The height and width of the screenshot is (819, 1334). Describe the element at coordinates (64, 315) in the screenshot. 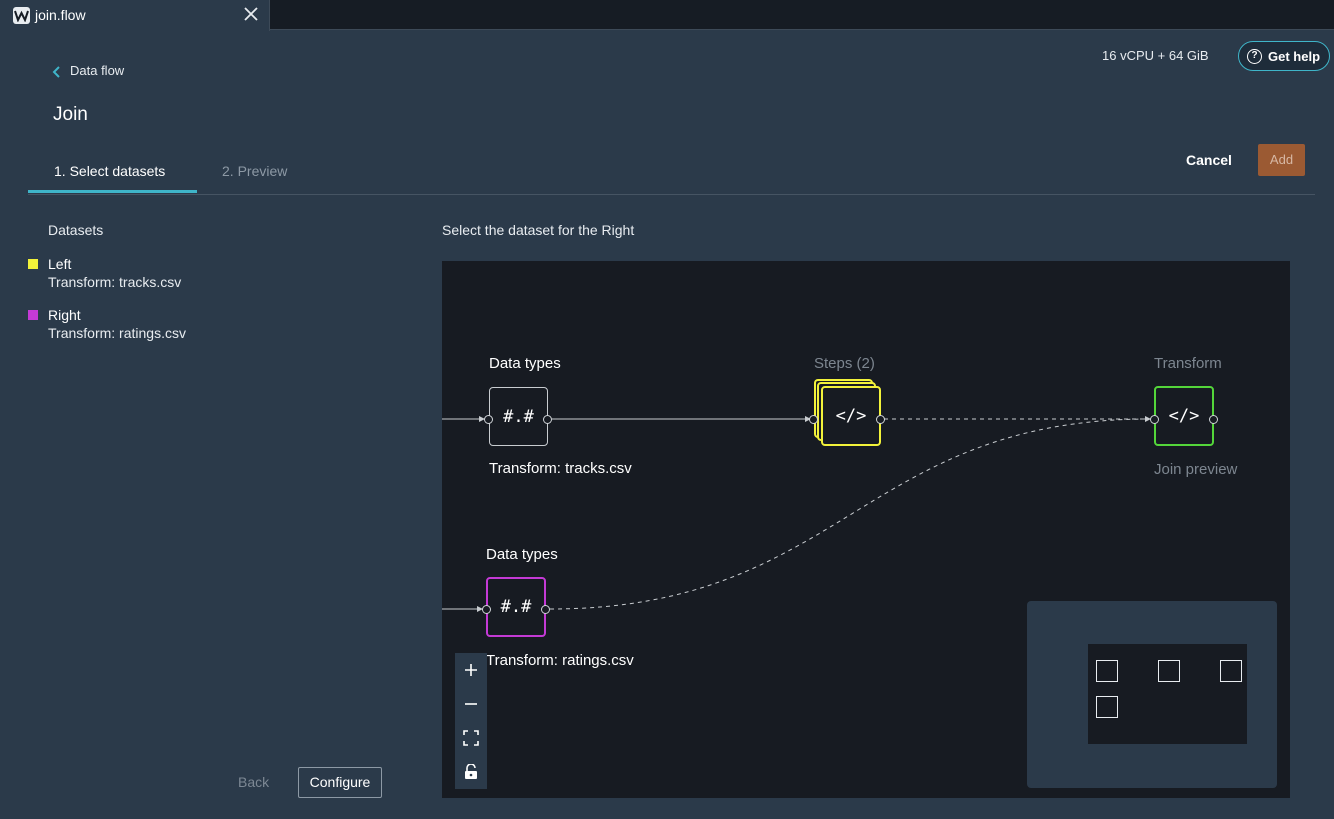

I see `dataset-name: Right` at that location.